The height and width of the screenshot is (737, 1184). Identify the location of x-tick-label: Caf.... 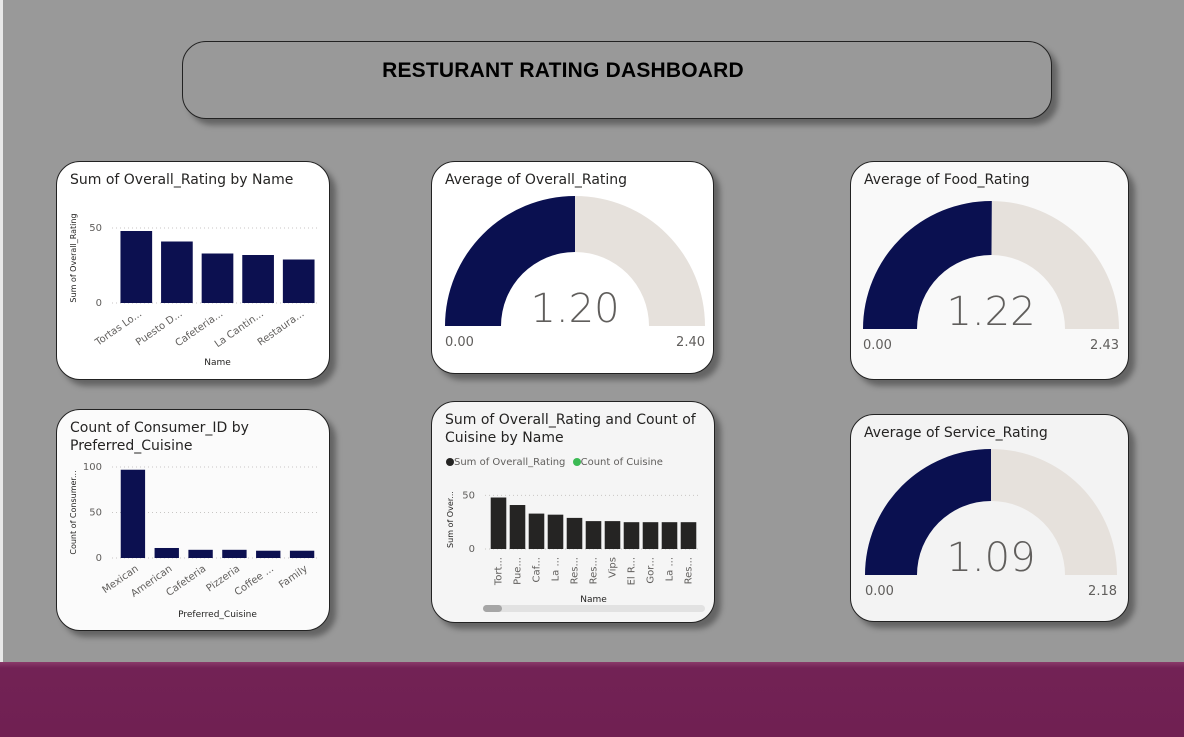
(537, 569).